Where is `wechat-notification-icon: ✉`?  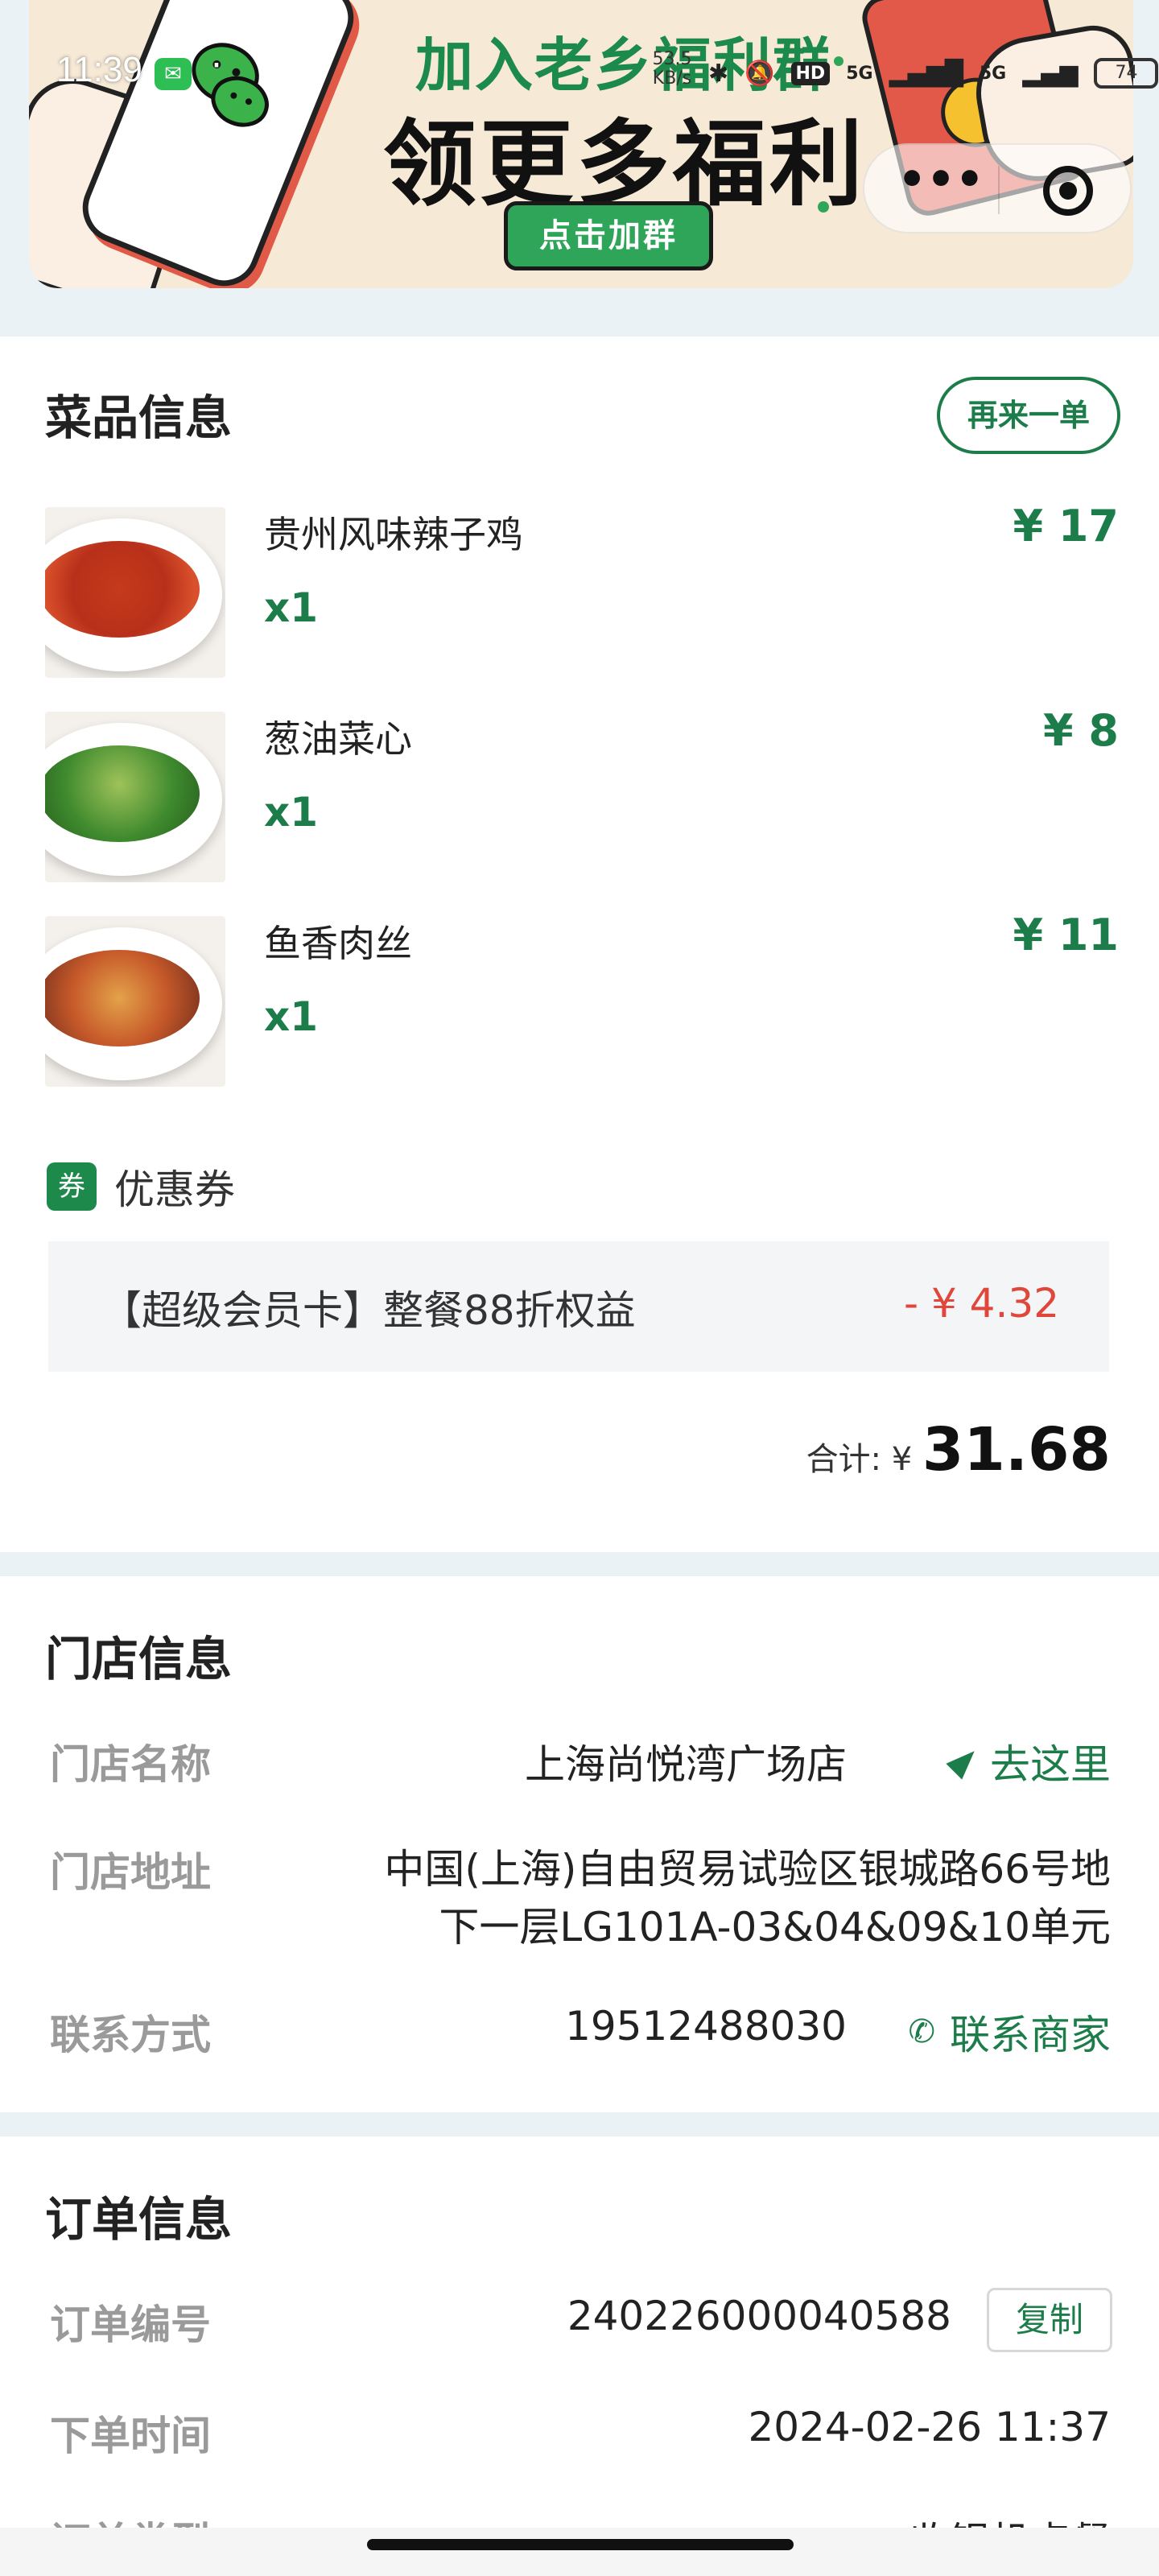 wechat-notification-icon: ✉ is located at coordinates (173, 74).